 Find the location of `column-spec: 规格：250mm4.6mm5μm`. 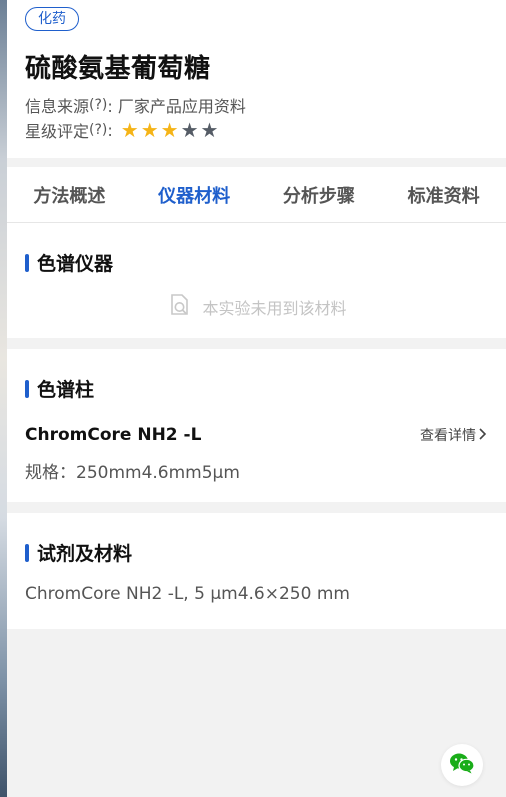

column-spec: 规格：250mm4.6mm5μm is located at coordinates (132, 473).